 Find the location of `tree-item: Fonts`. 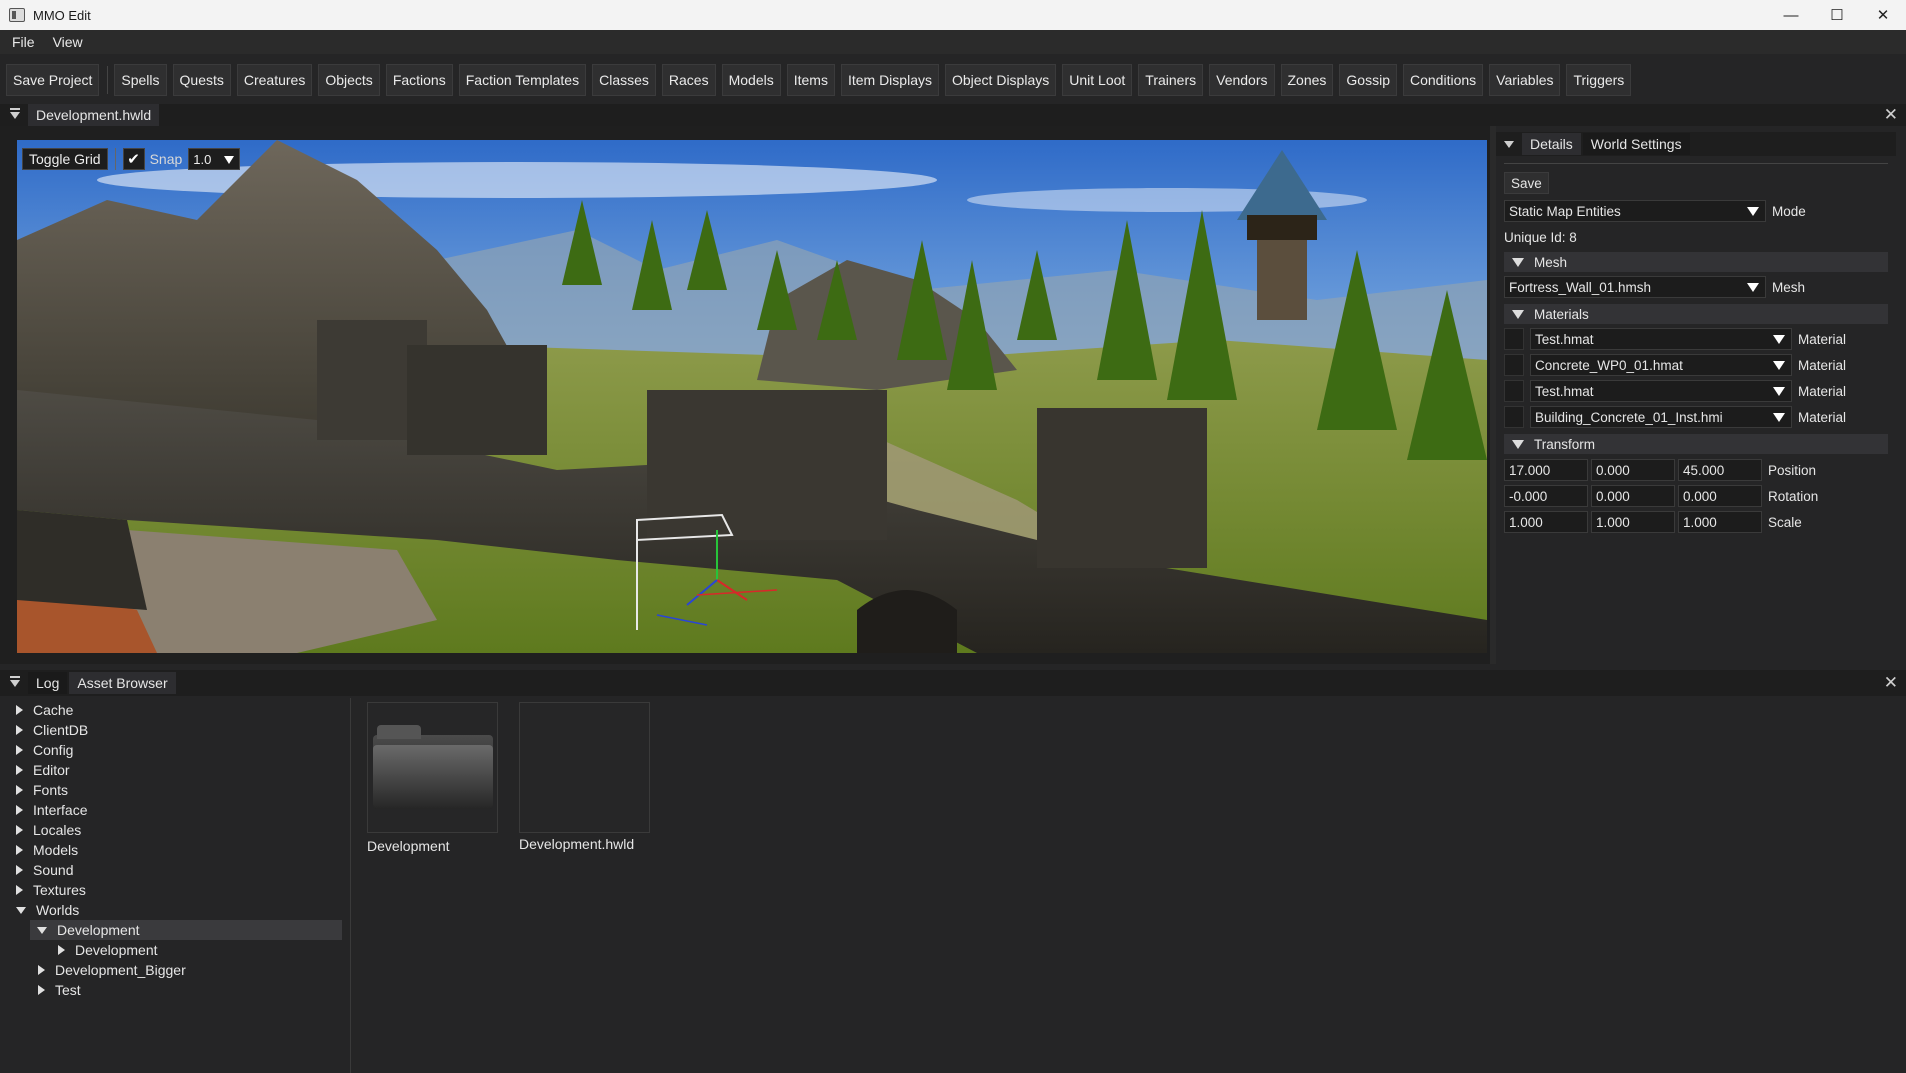

tree-item: Fonts is located at coordinates (42, 790).